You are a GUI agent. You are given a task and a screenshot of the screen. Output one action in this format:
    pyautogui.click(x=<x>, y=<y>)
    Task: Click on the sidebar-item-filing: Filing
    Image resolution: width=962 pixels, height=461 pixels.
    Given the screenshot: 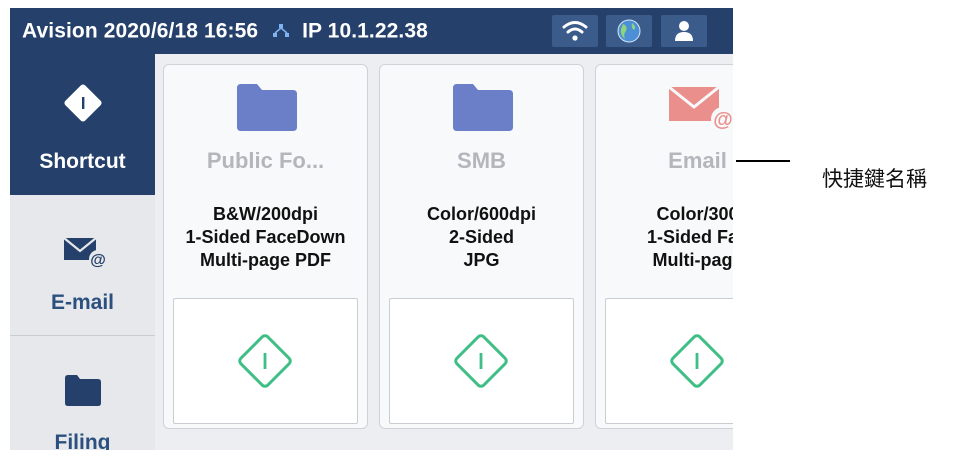 What is the action you would take?
    pyautogui.click(x=82, y=393)
    